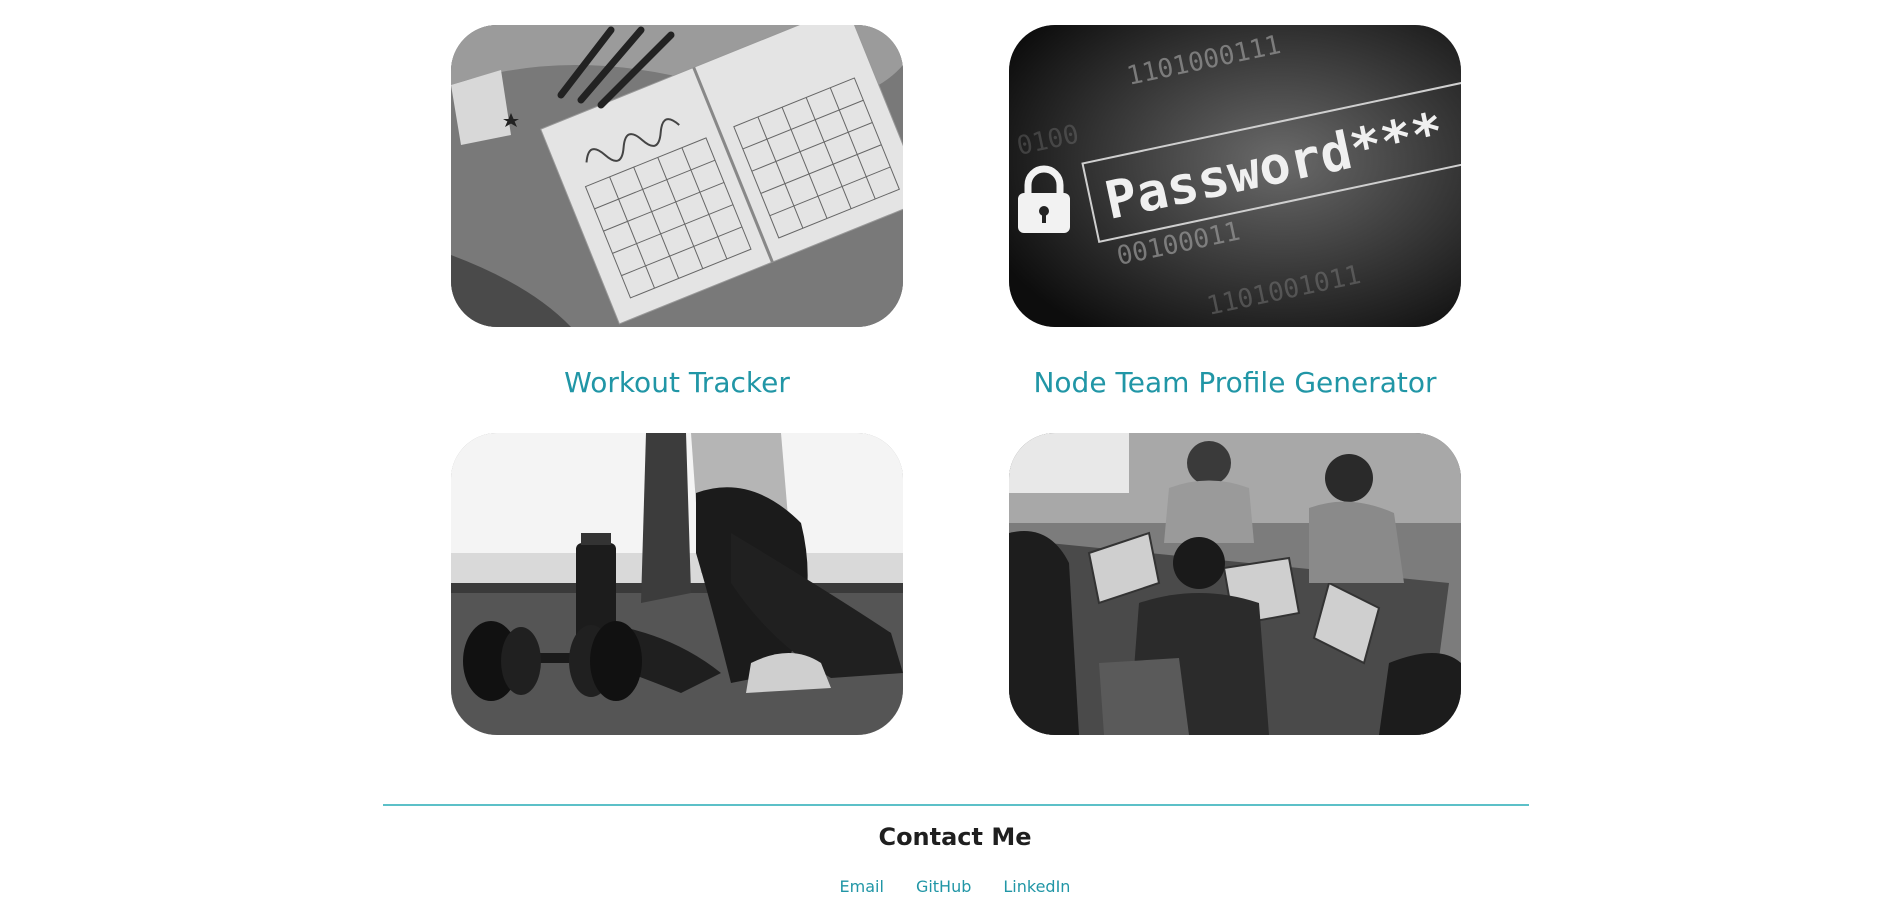  What do you see at coordinates (1036, 886) in the screenshot?
I see `linkedin-link: LinkedIn` at bounding box center [1036, 886].